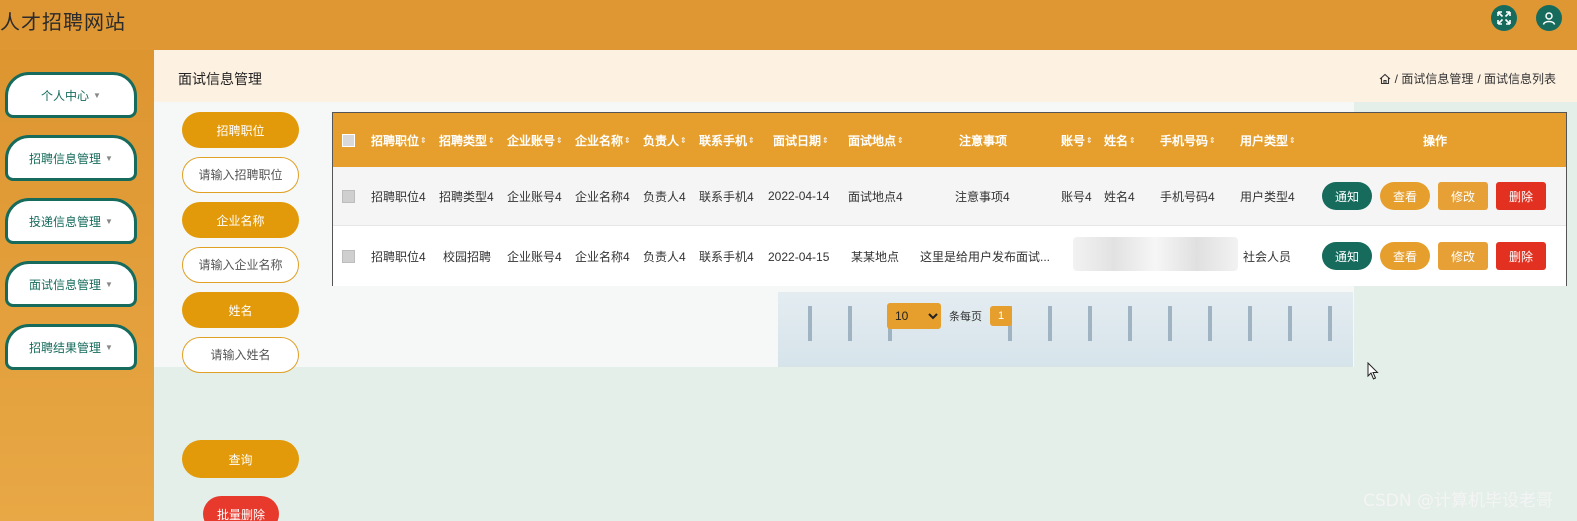 This screenshot has width=1577, height=521. Describe the element at coordinates (467, 257) in the screenshot. I see `cell-type: 校园招聘` at that location.